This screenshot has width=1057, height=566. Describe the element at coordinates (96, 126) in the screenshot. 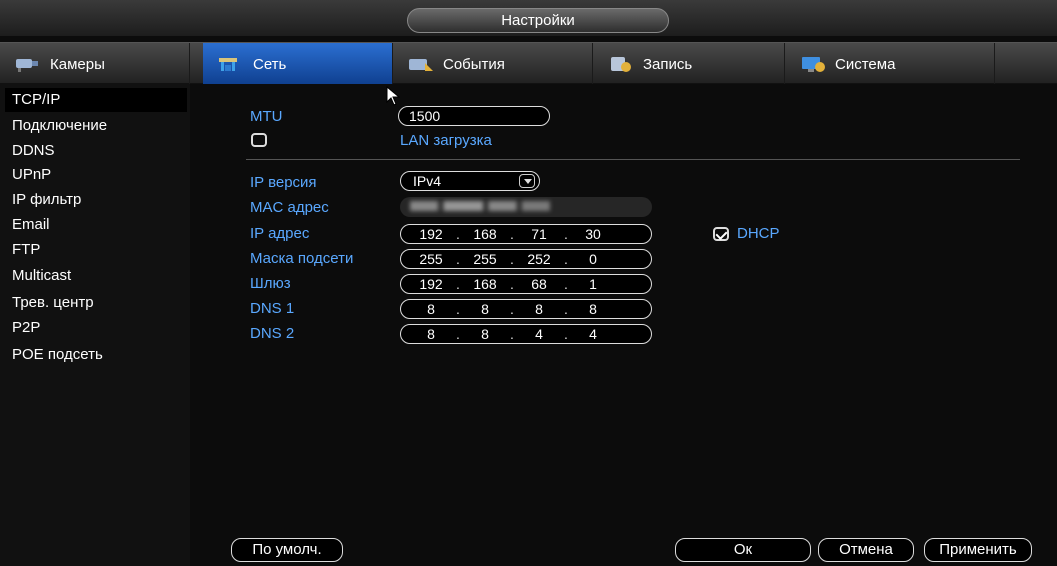

I see `sidebar-item-connection: Подключение` at that location.